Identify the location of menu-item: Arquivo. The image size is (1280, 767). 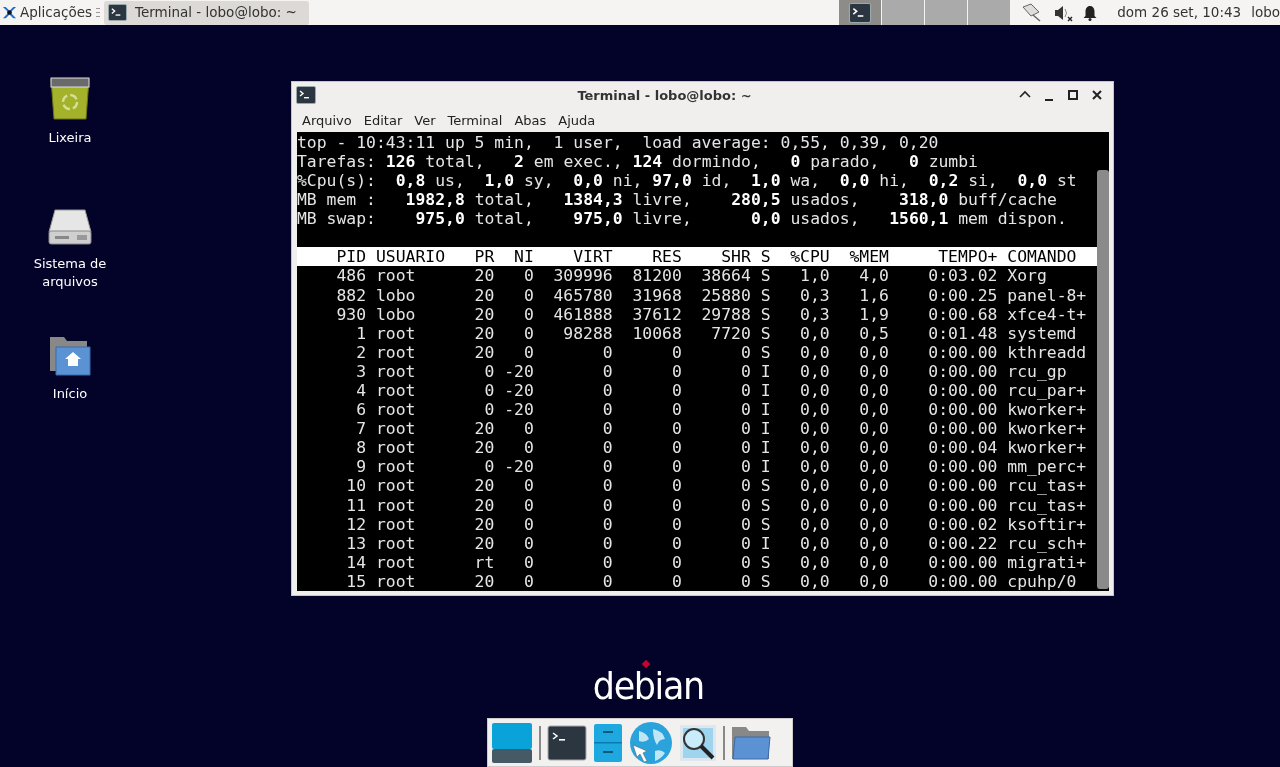
(327, 120).